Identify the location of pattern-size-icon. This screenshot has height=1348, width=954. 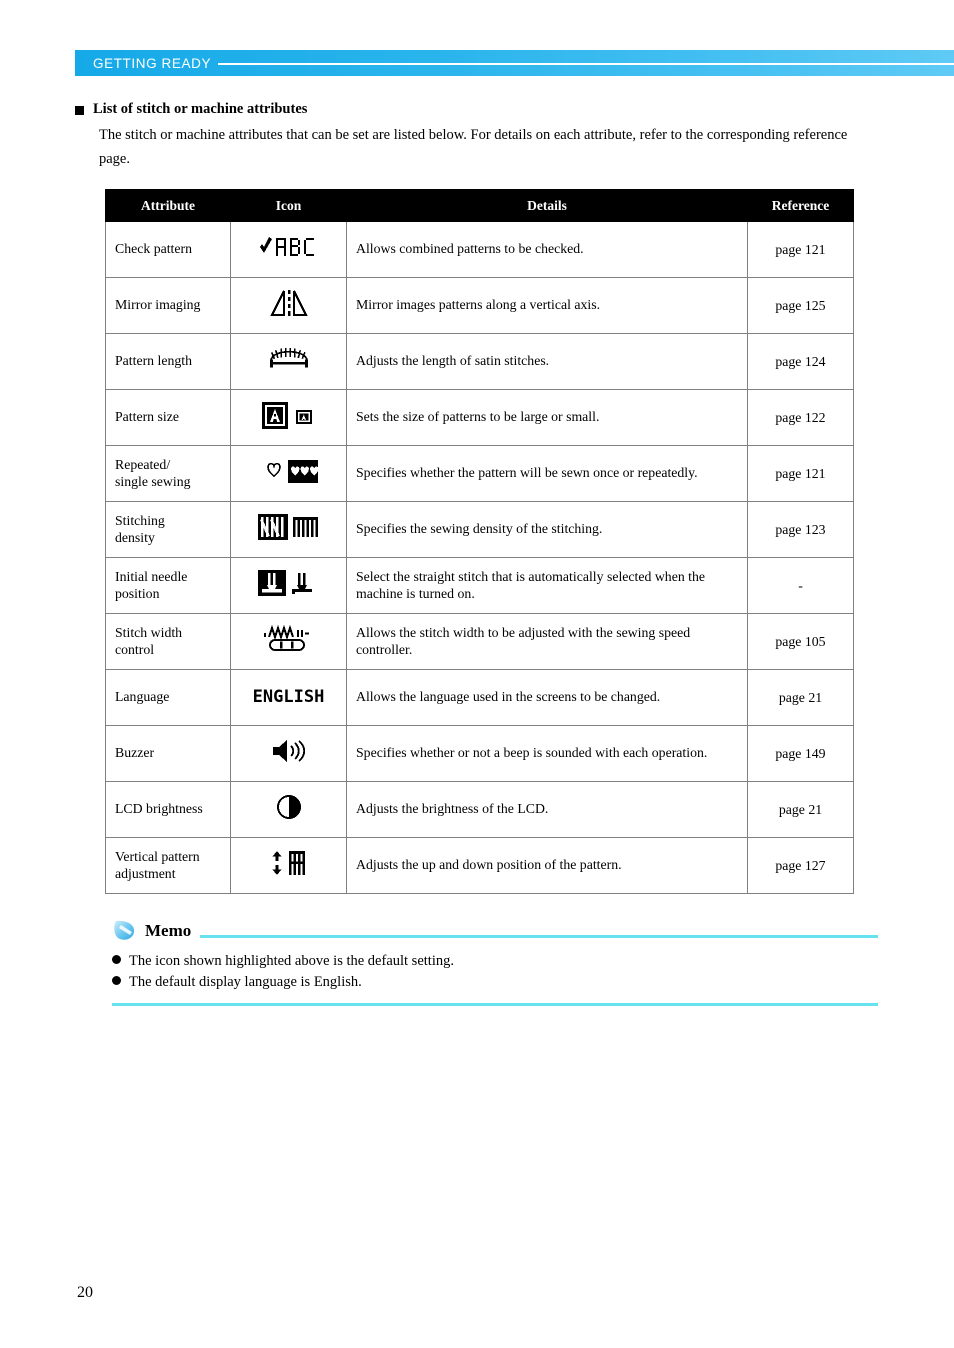
(289, 415).